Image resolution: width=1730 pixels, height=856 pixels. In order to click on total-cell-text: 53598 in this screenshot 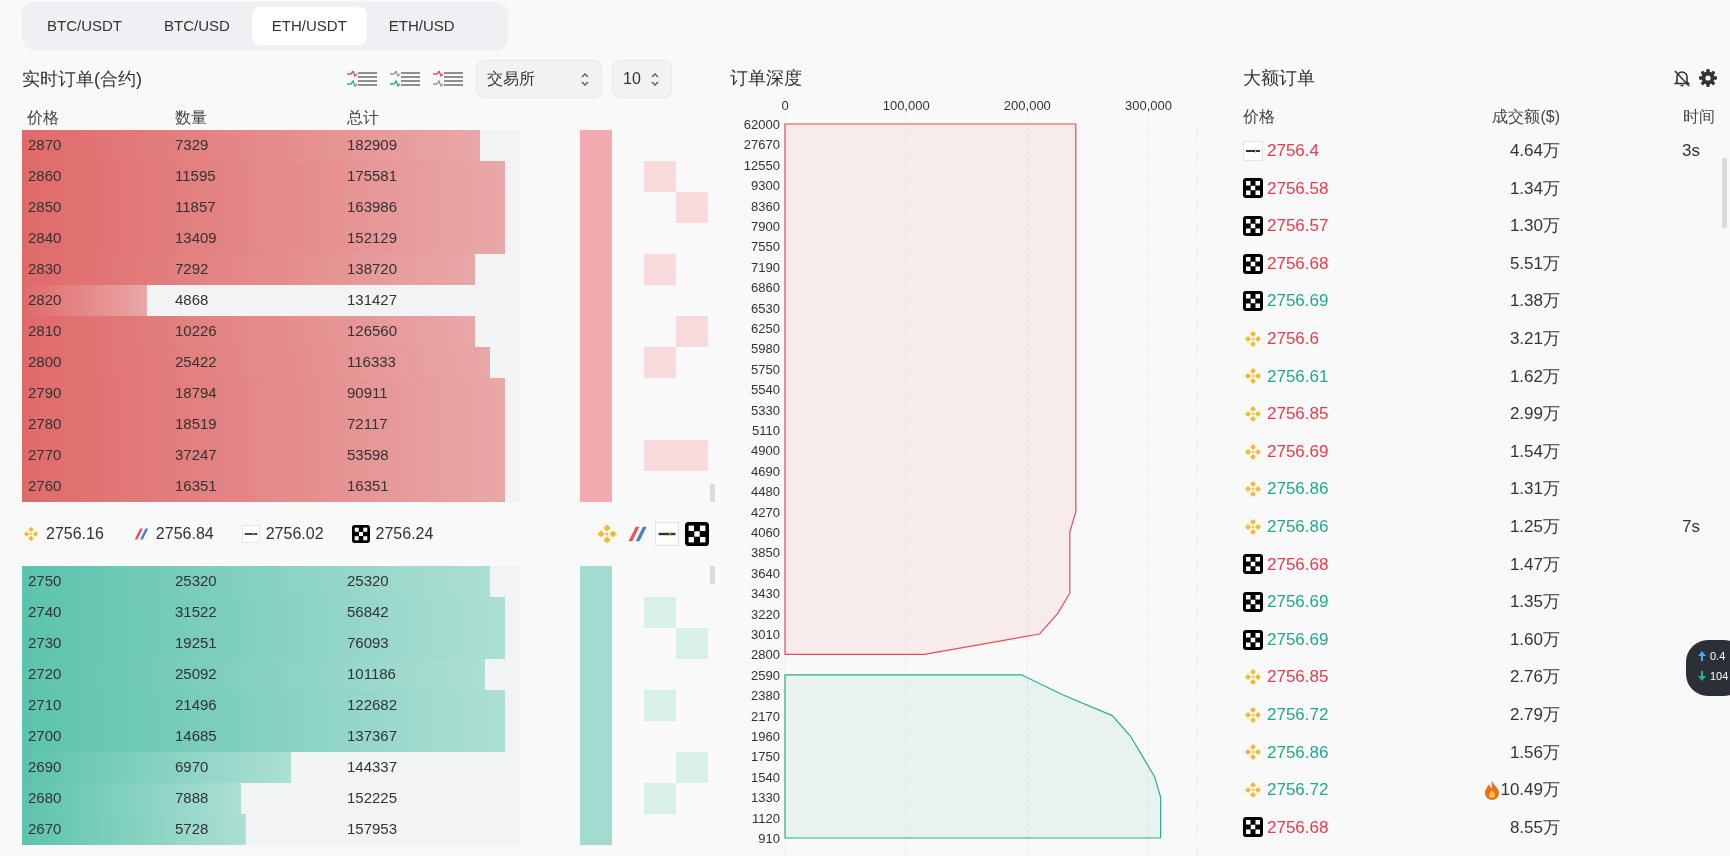, I will do `click(368, 455)`.